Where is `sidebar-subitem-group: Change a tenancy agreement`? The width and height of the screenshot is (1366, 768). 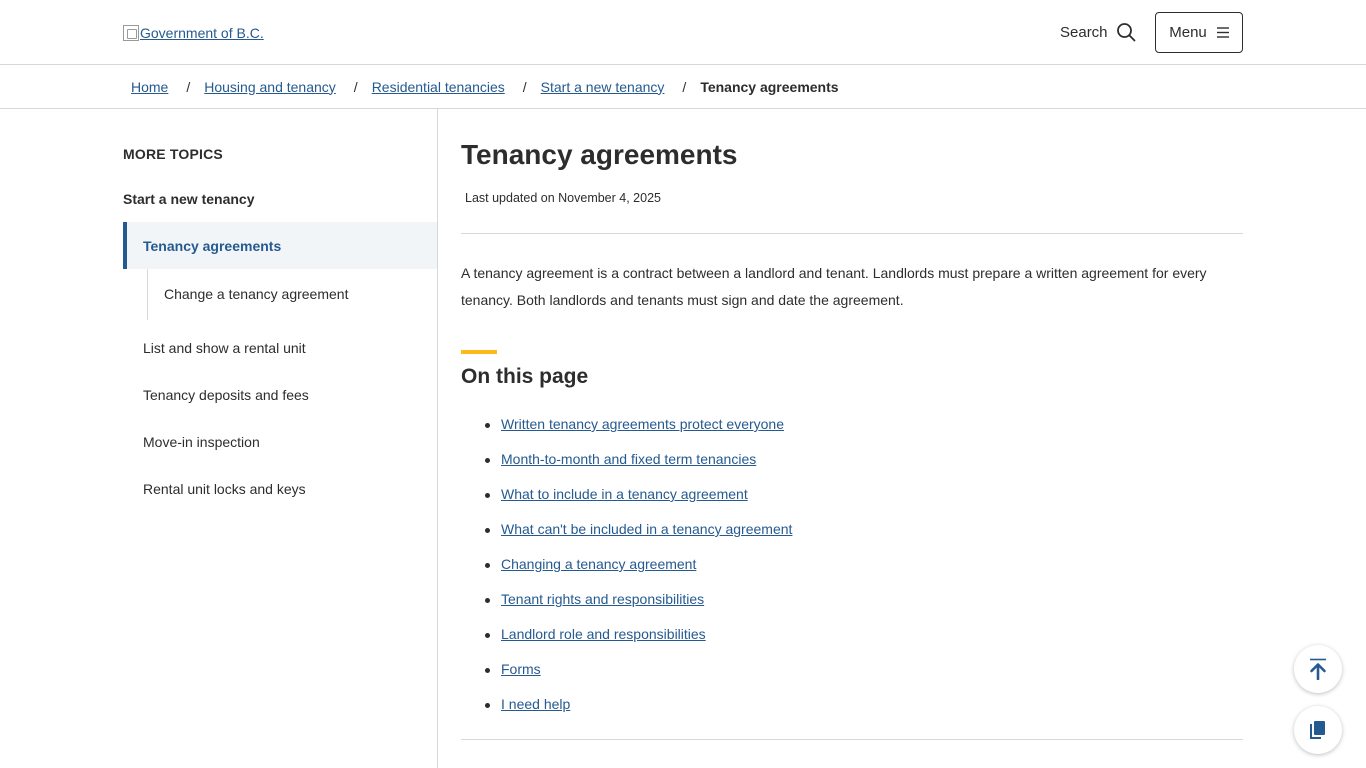
sidebar-subitem-group: Change a tenancy agreement is located at coordinates (247, 294).